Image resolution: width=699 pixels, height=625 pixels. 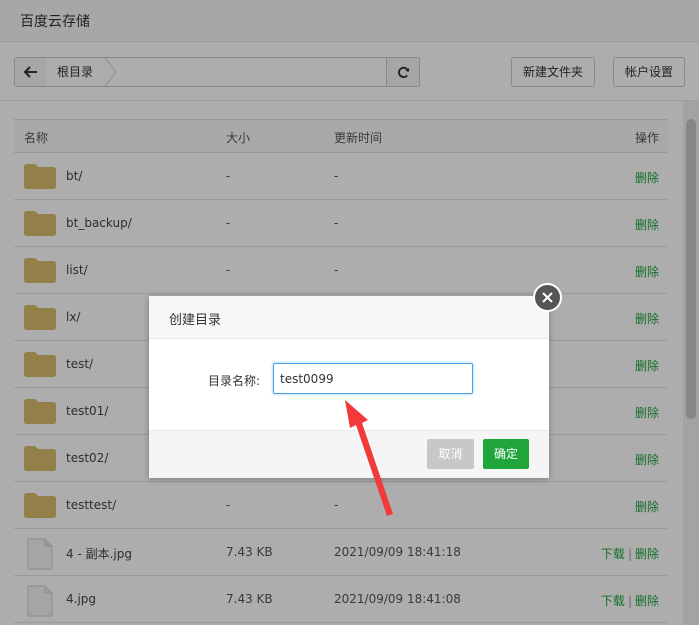 I want to click on dialog-footer: 取消 确定, so click(x=349, y=454).